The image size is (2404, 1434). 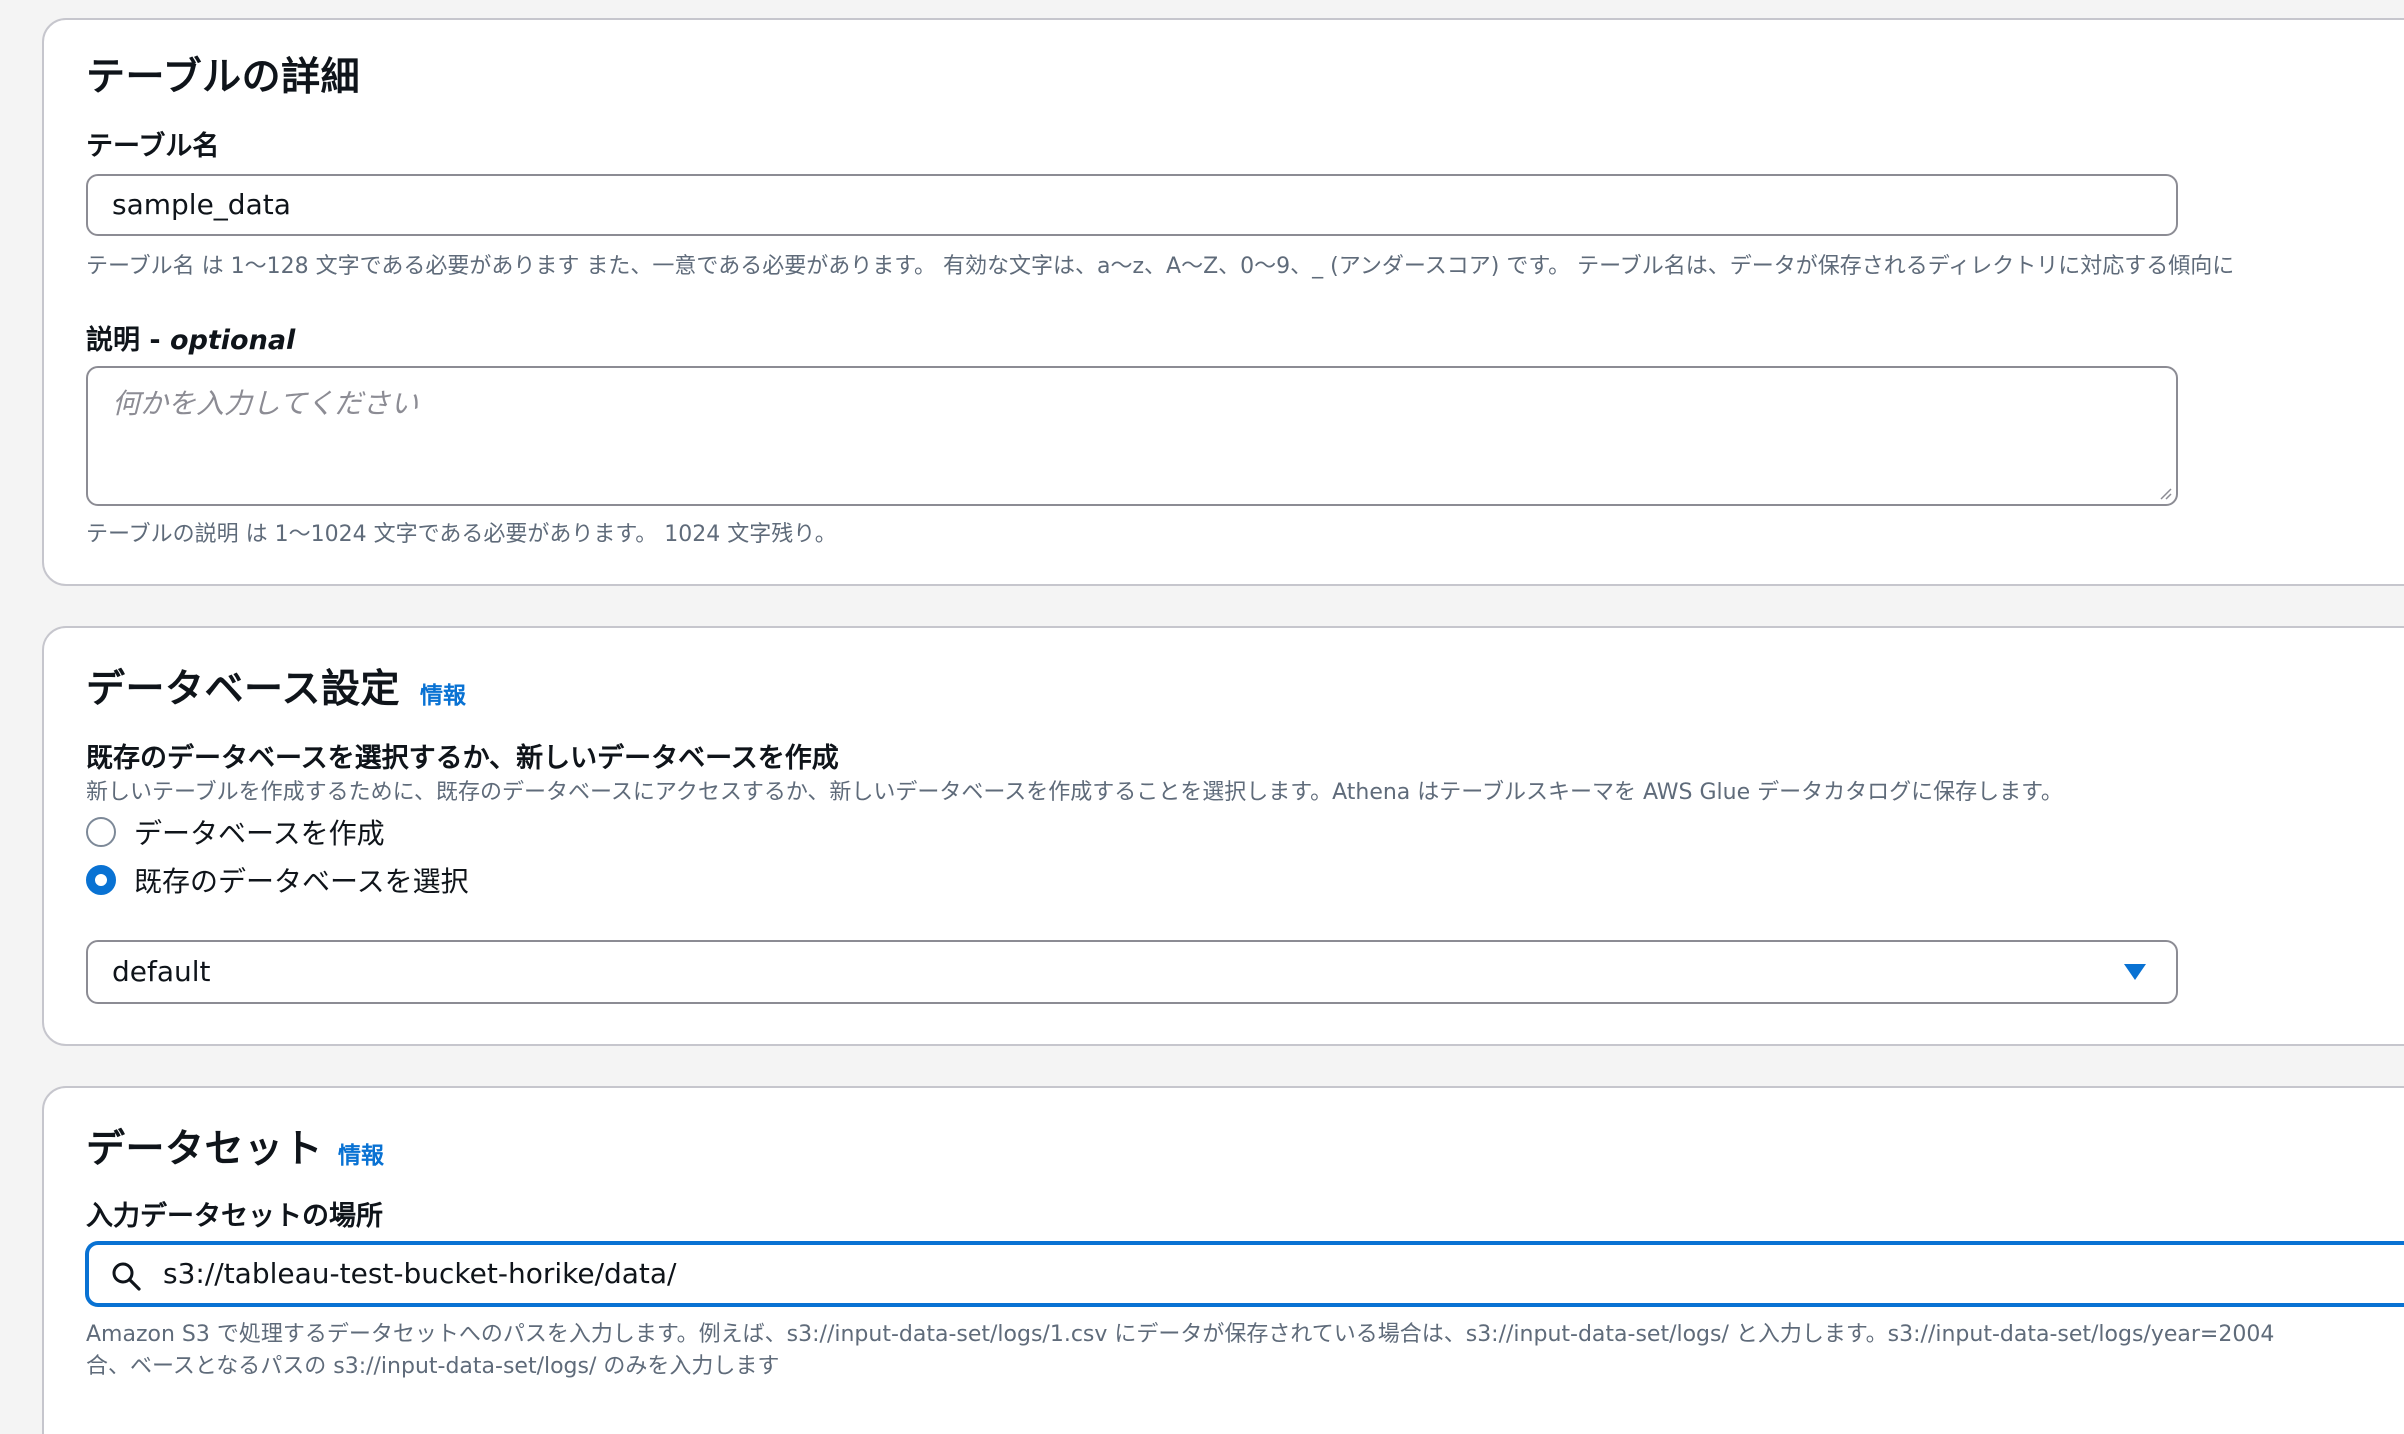 I want to click on description-textarea: 何かを入力してください, so click(x=1132, y=436).